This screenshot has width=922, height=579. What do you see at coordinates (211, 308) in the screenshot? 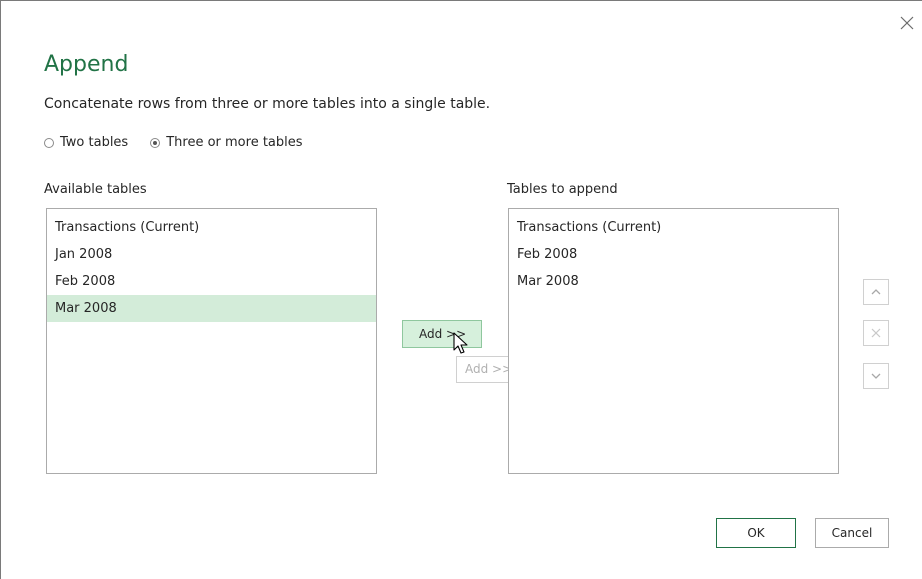
I see `available-item-mar-2008: Mar 2008` at bounding box center [211, 308].